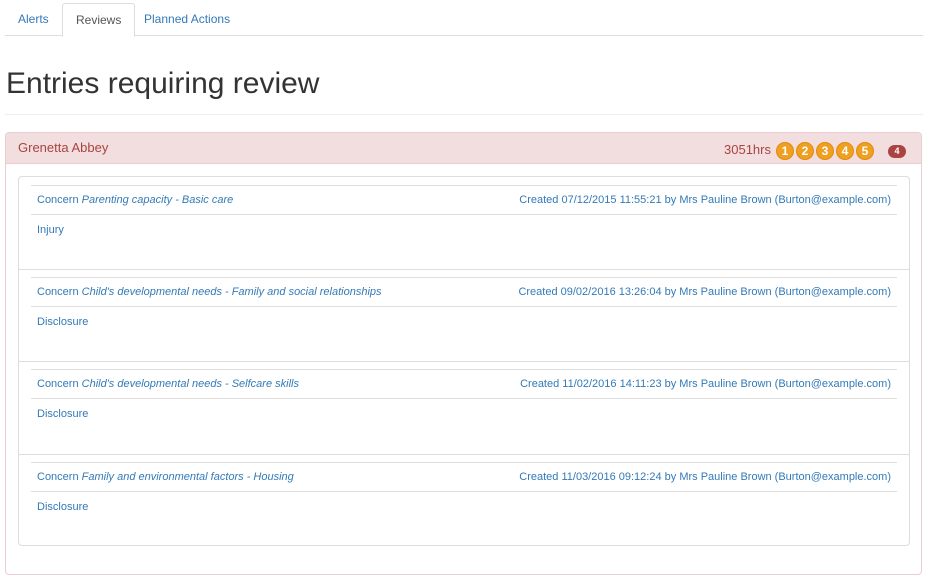 This screenshot has width=930, height=578. What do you see at coordinates (845, 151) in the screenshot?
I see `level-4-icon: 4` at bounding box center [845, 151].